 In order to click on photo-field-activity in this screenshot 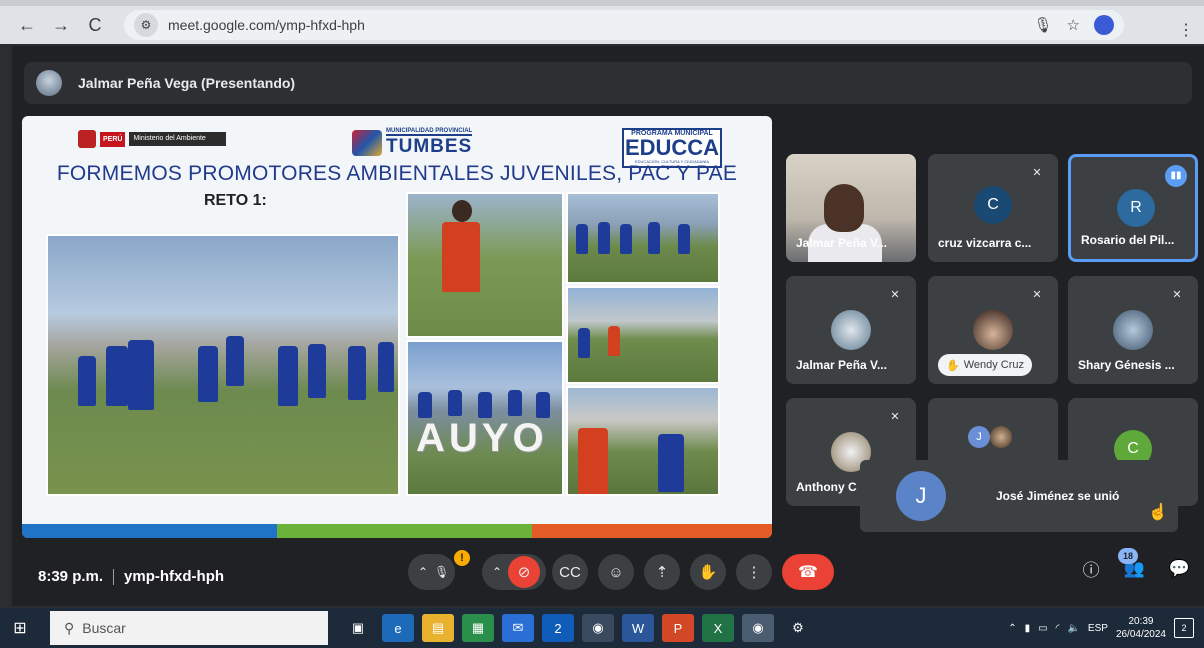, I will do `click(643, 335)`.